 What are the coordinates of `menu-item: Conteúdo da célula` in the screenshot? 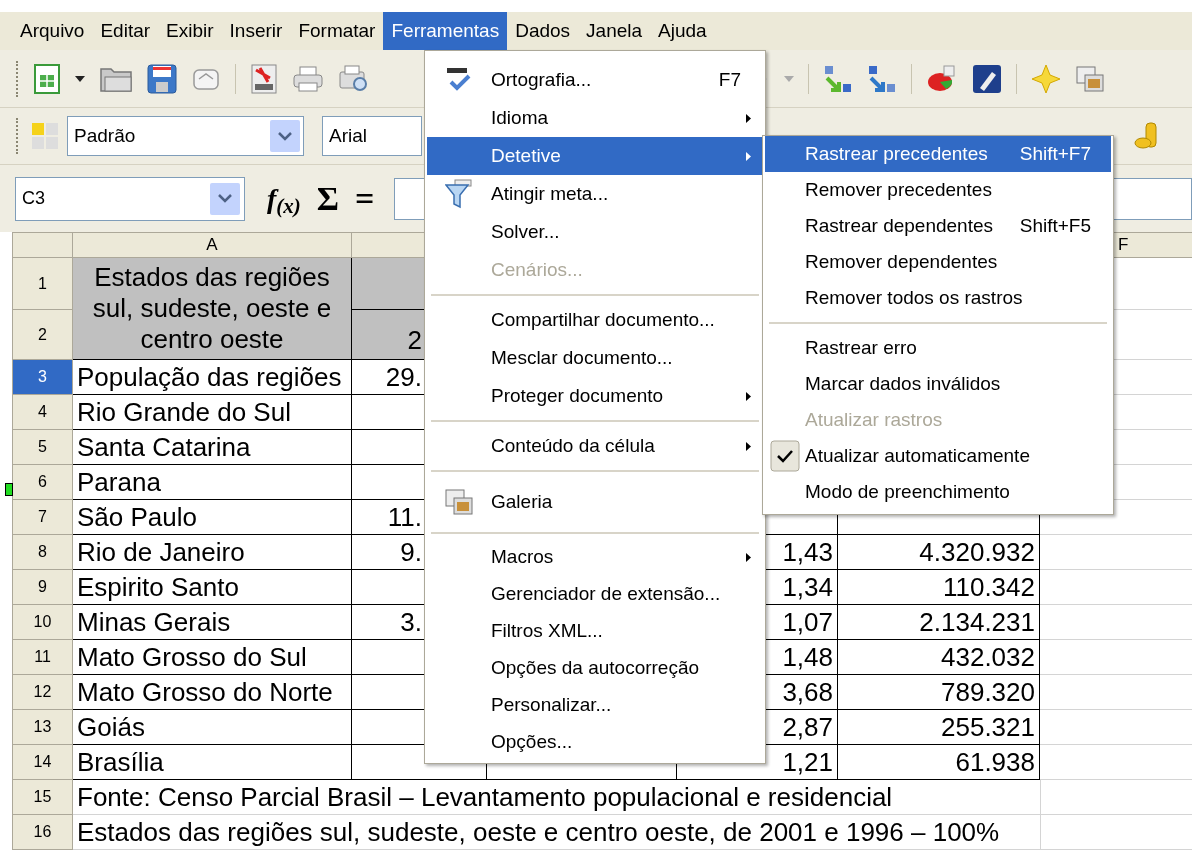 It's located at (595, 446).